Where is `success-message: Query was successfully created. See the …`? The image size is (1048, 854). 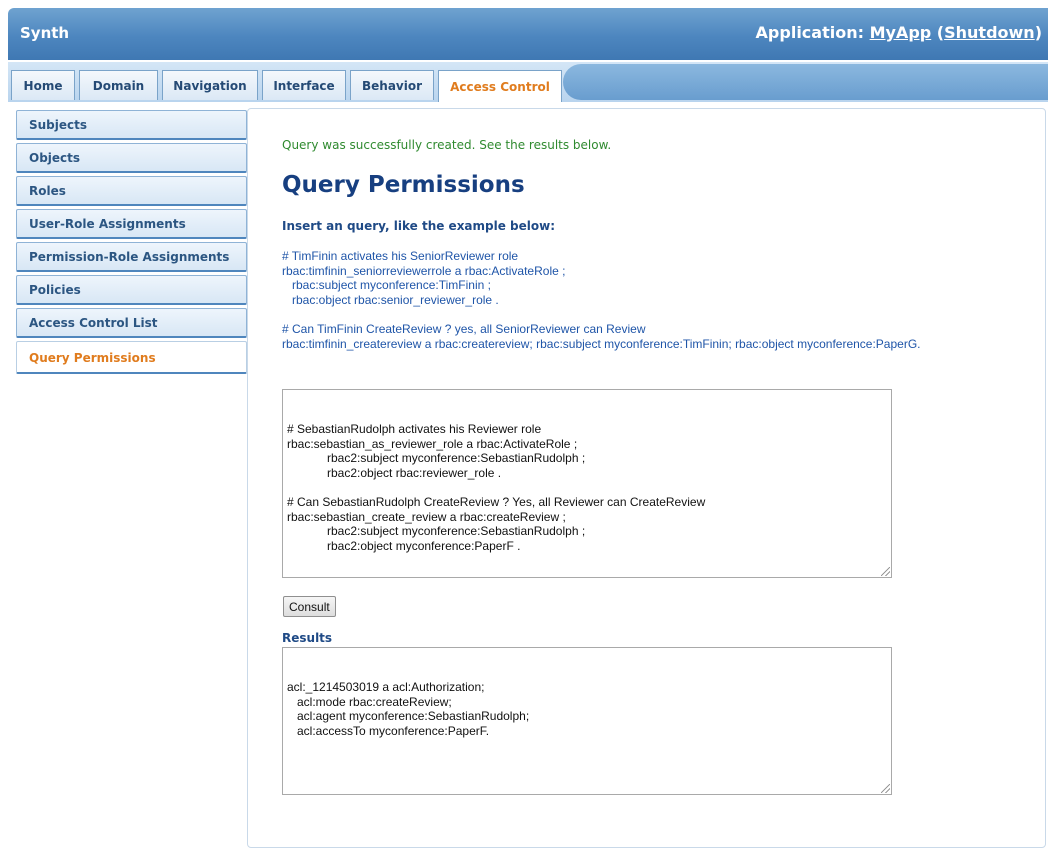 success-message: Query was successfully created. See the … is located at coordinates (447, 145).